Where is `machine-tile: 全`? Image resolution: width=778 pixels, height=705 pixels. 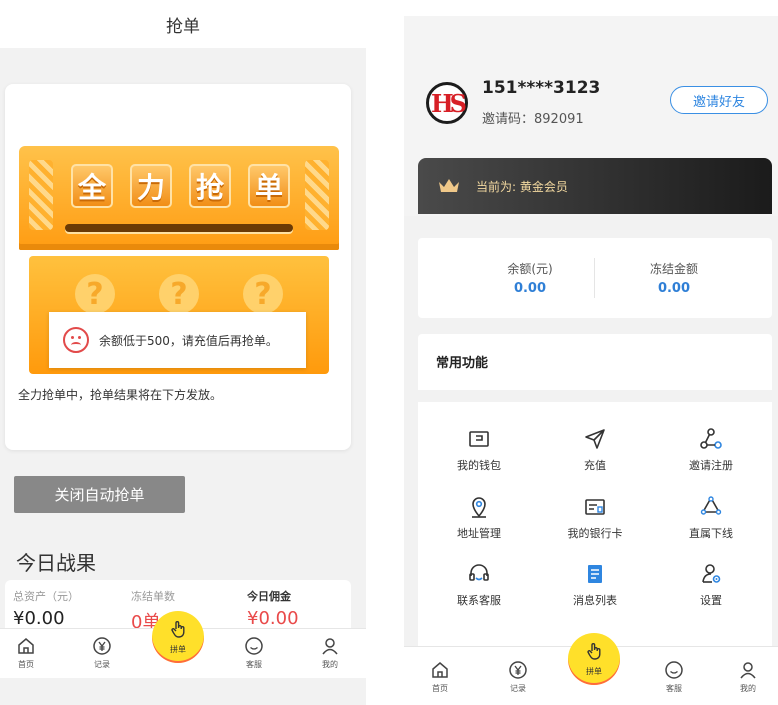 machine-tile: 全 is located at coordinates (92, 186).